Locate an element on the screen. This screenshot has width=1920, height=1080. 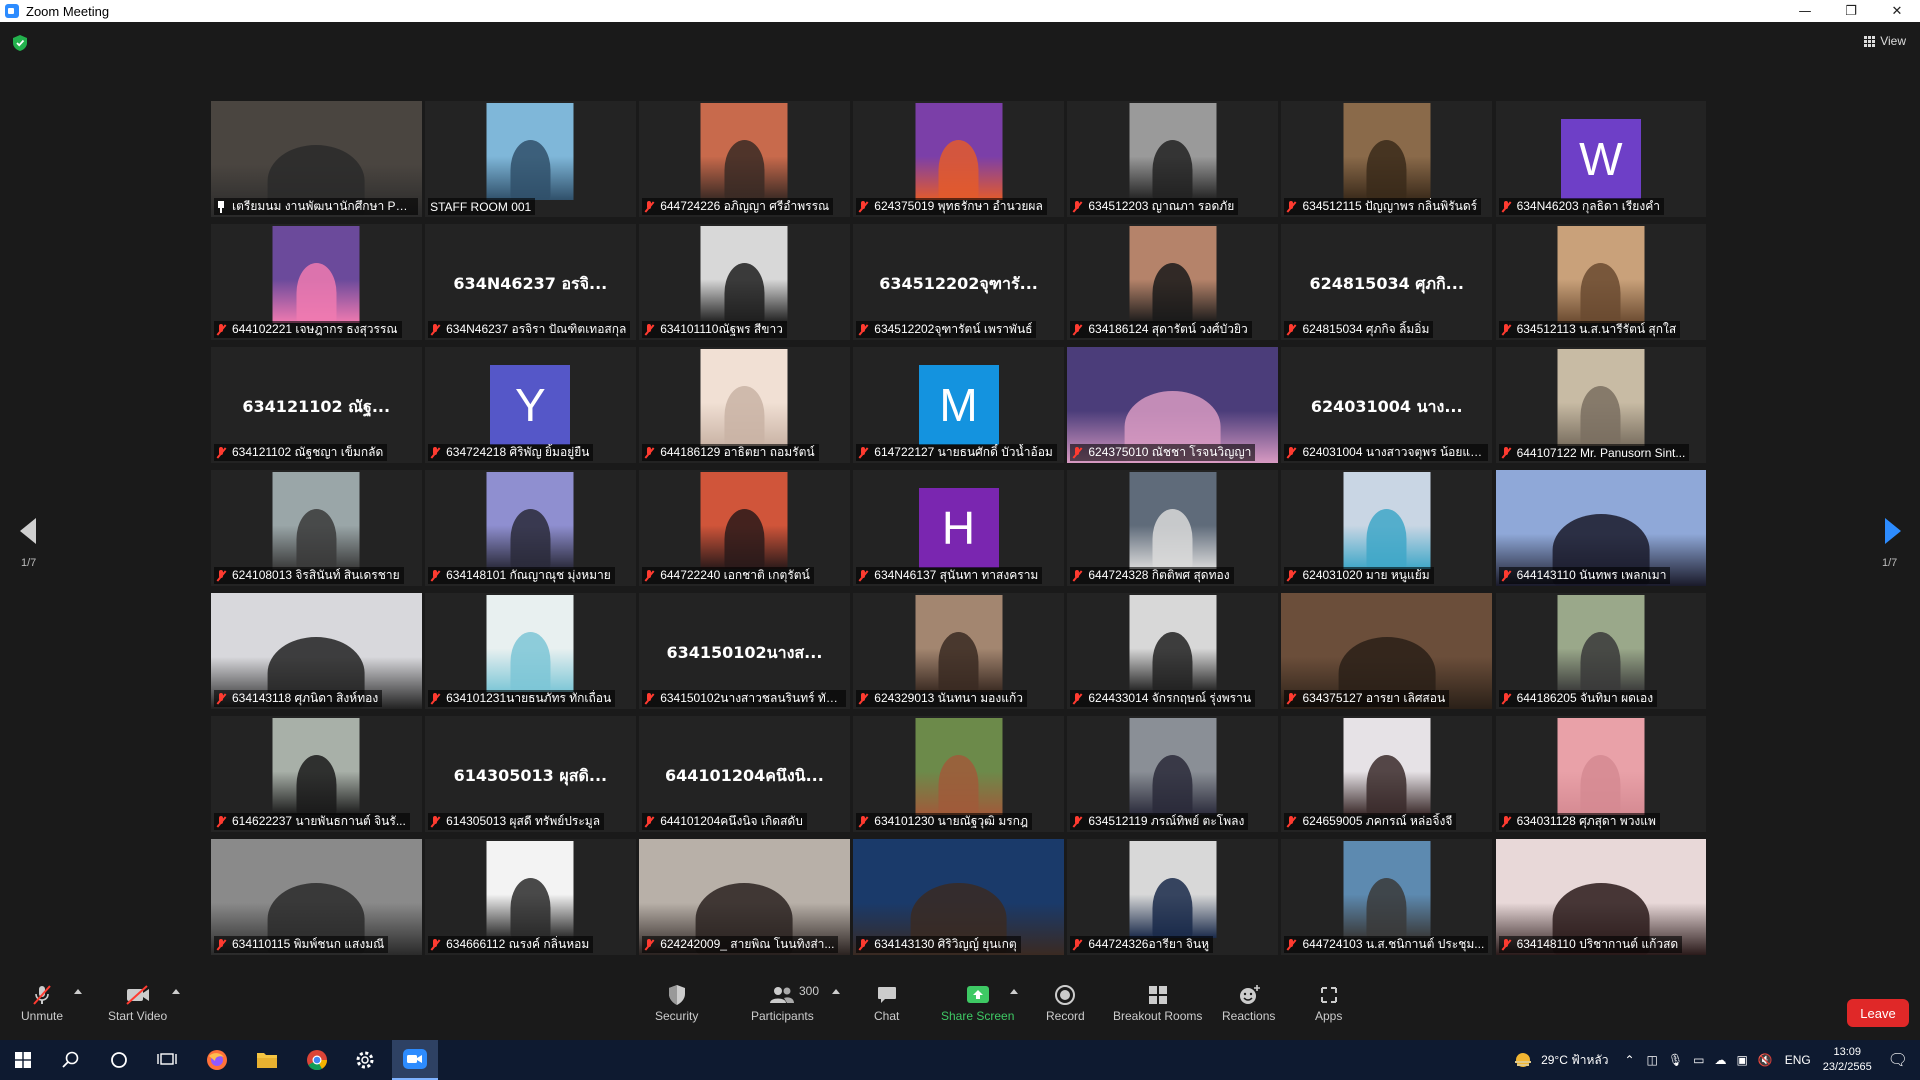
microphone-tray-icon: 🎙 is located at coordinates (1675, 1060).